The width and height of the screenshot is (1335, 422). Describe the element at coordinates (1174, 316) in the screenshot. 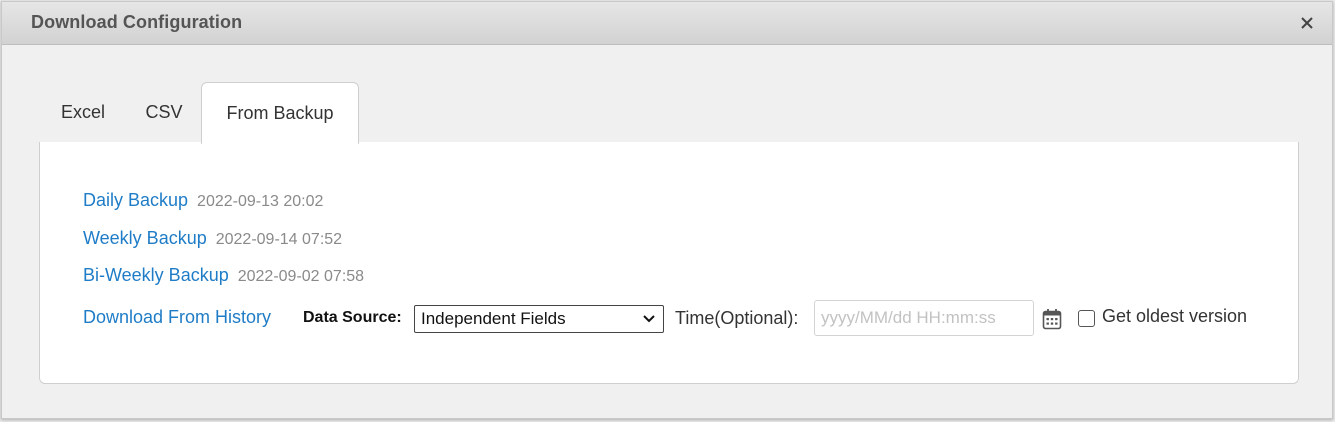

I see `oldest-version-label: Get oldest version` at that location.